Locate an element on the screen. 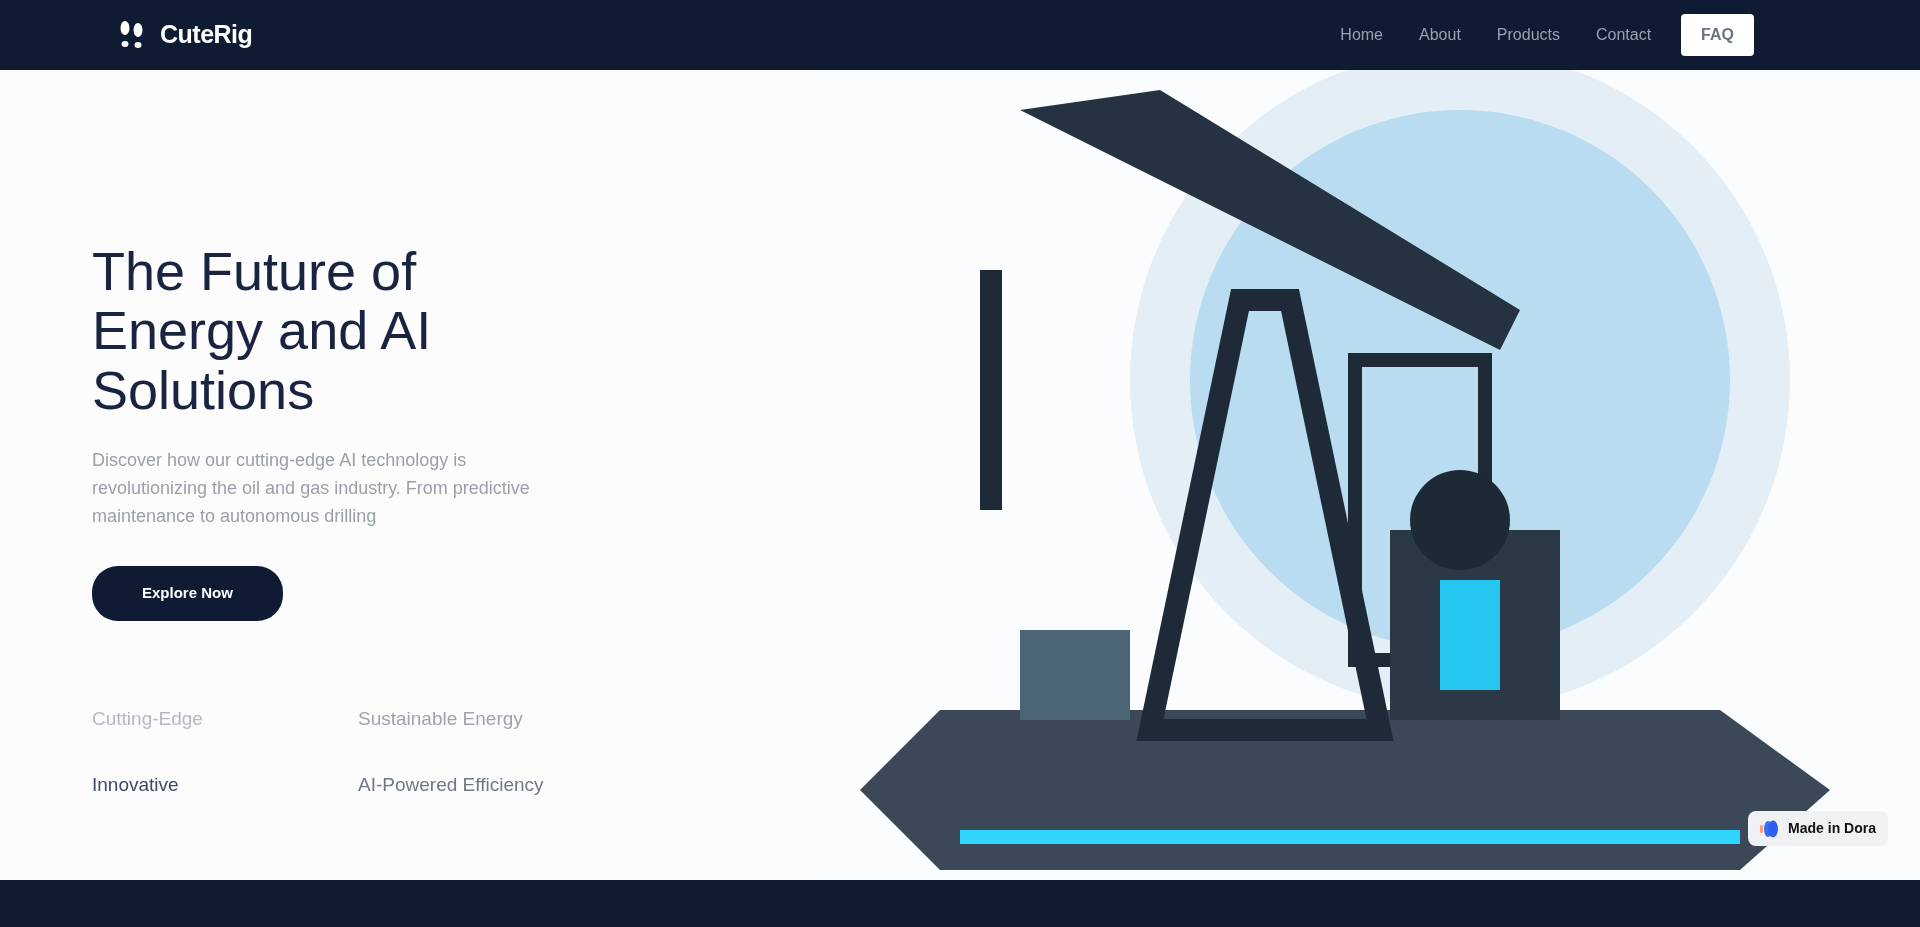 The height and width of the screenshot is (927, 1920). nav-link: Contact is located at coordinates (1623, 35).